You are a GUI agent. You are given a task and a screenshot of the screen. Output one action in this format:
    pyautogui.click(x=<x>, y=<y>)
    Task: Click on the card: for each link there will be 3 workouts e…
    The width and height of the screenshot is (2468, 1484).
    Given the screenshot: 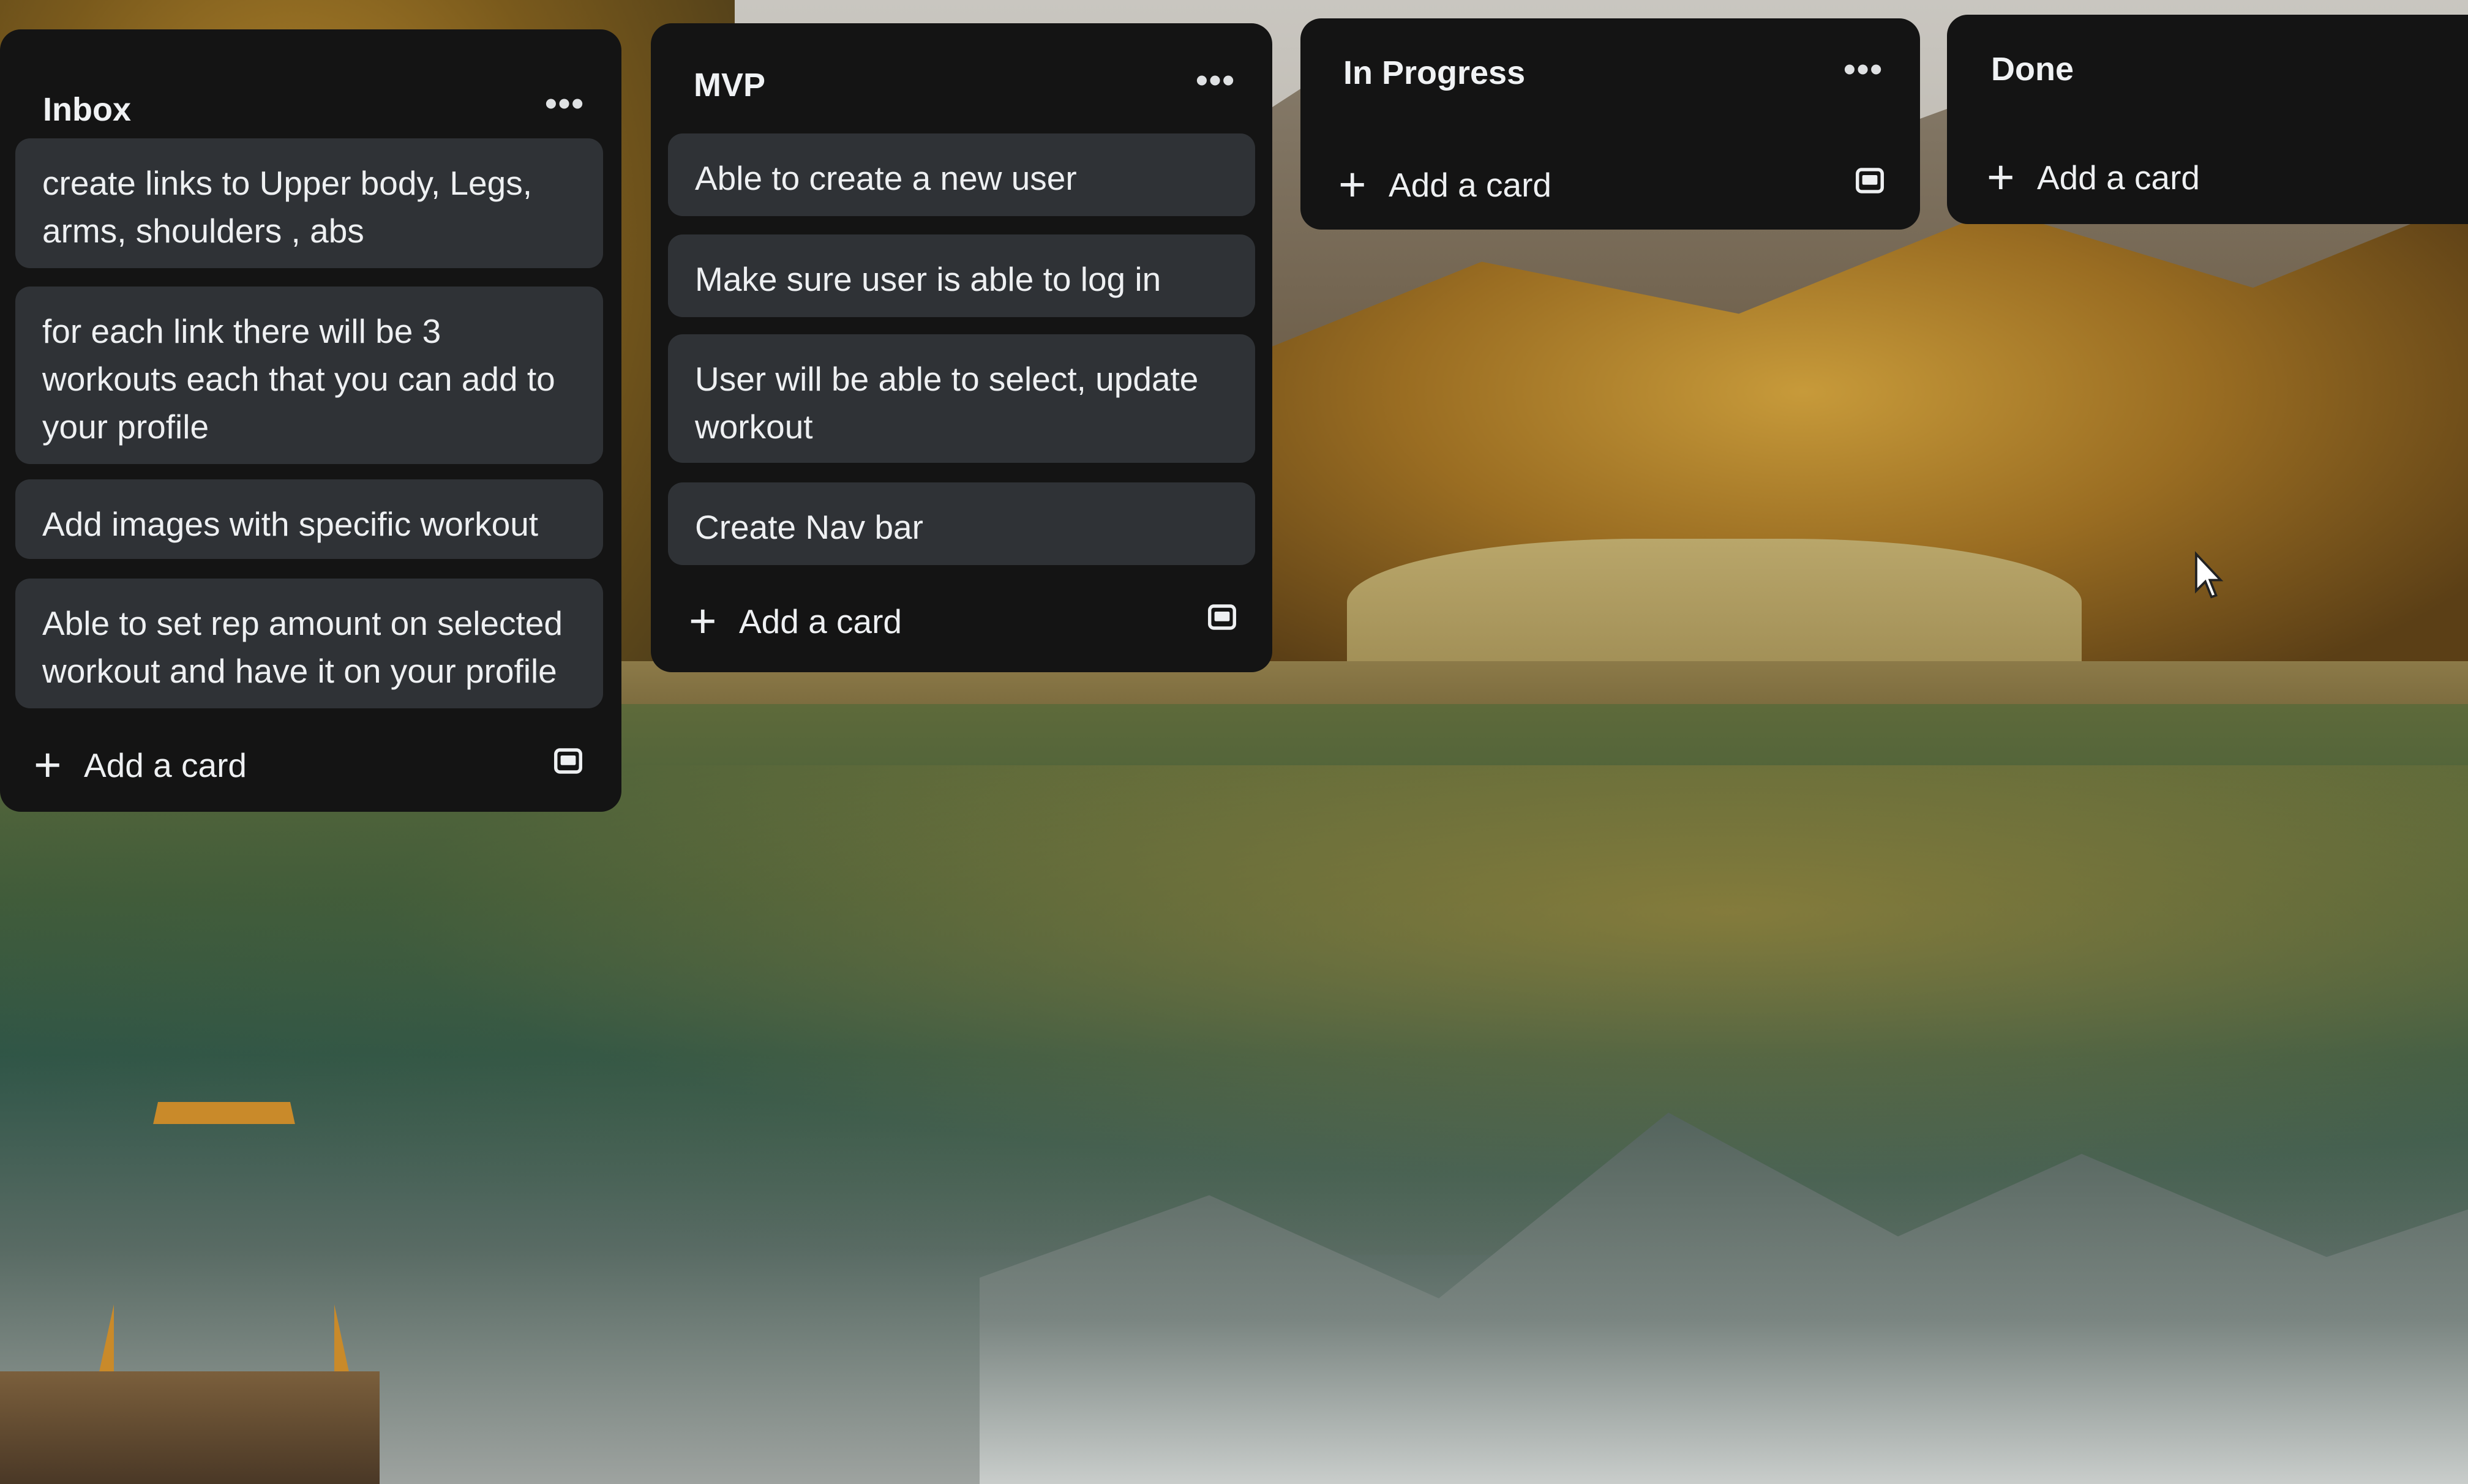 What is the action you would take?
    pyautogui.click(x=309, y=376)
    